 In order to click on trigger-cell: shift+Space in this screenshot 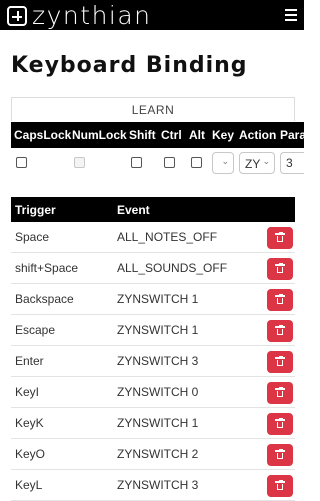, I will do `click(47, 268)`.